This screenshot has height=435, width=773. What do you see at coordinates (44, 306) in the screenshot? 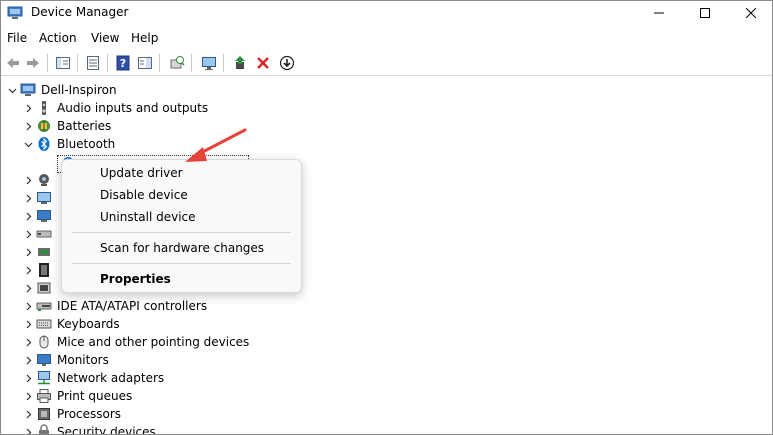
I see `ide-controller-icon` at bounding box center [44, 306].